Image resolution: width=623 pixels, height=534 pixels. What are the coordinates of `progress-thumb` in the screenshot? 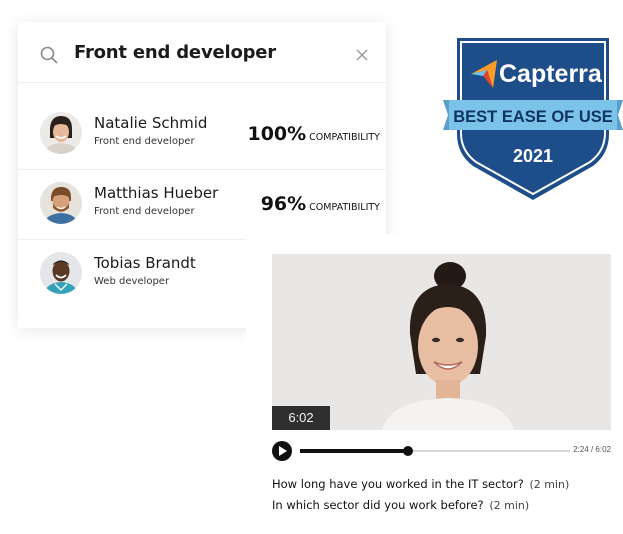 It's located at (408, 451).